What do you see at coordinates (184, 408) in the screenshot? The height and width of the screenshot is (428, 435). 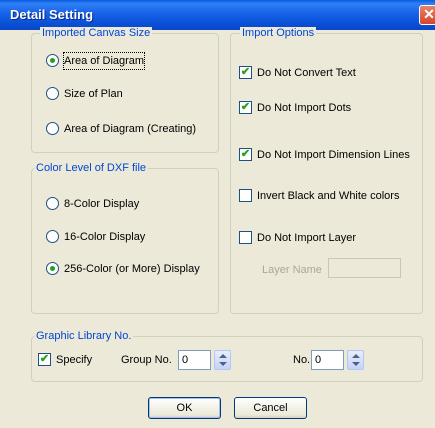 I see `ok-button: OK` at bounding box center [184, 408].